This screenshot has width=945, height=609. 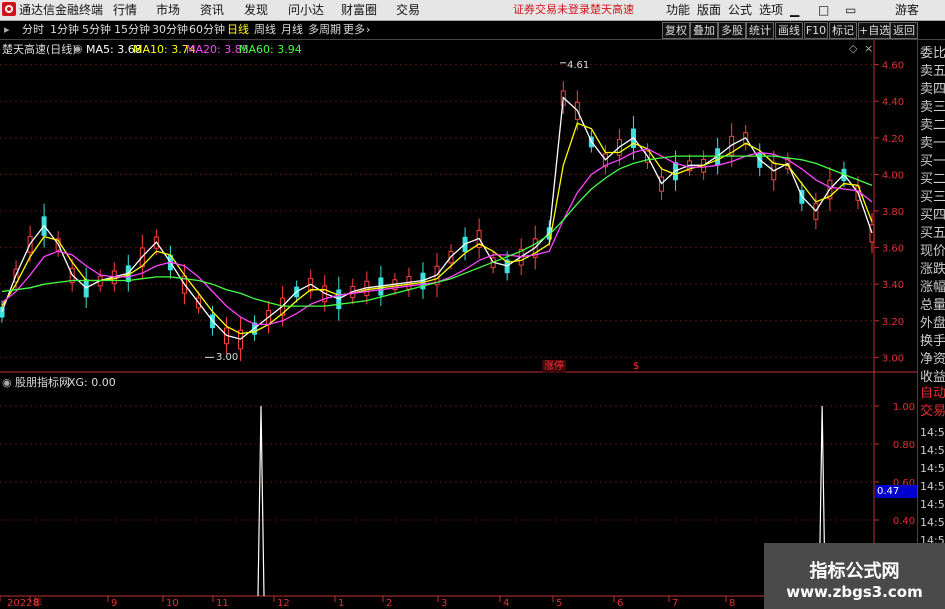 What do you see at coordinates (359, 10) in the screenshot?
I see `menu-caifuquan: 财富圈` at bounding box center [359, 10].